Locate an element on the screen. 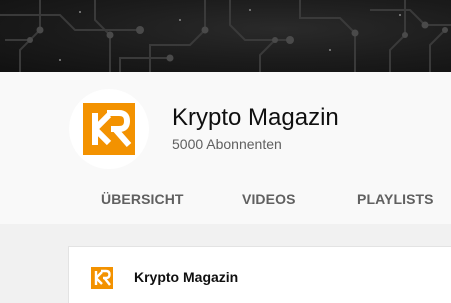 The height and width of the screenshot is (303, 451). tab-overview: ÜBERSICHT is located at coordinates (142, 198).